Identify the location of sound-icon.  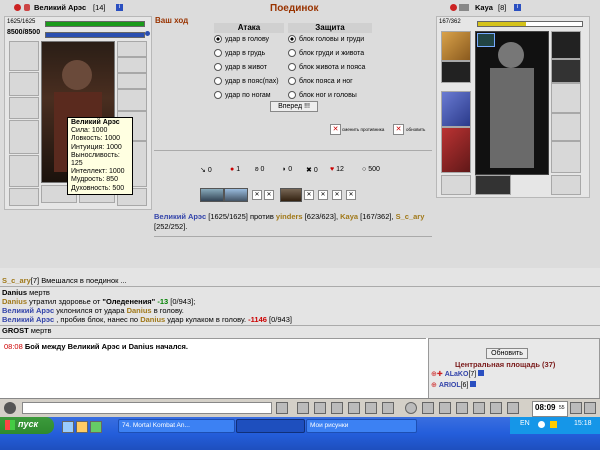
(576, 408).